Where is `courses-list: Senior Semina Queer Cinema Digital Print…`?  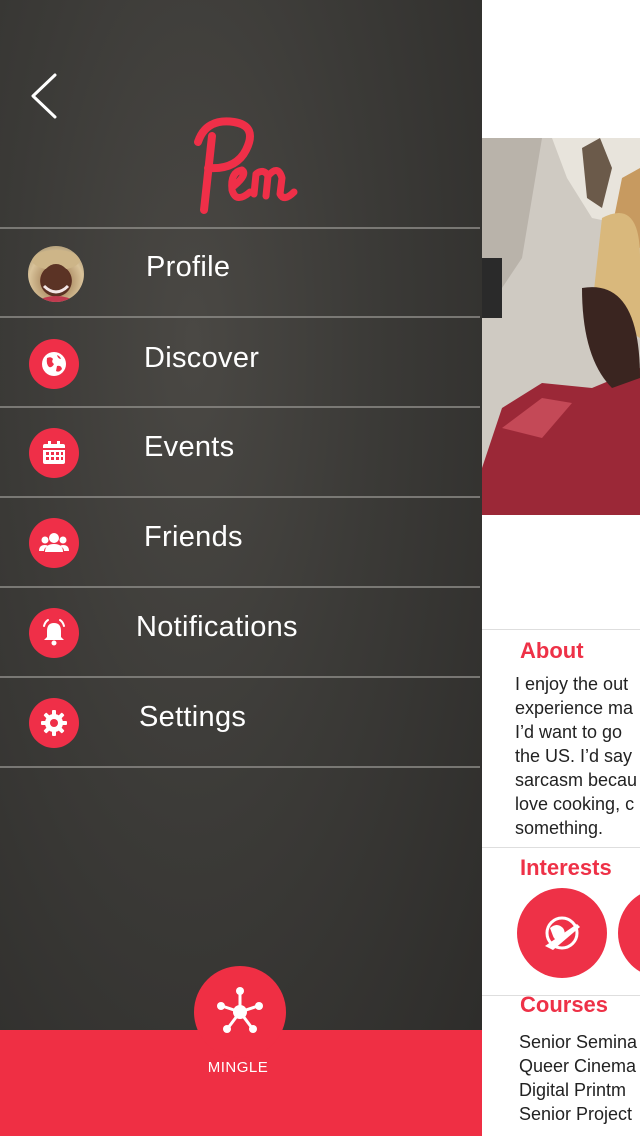 courses-list: Senior Semina Queer Cinema Digital Print… is located at coordinates (578, 1078).